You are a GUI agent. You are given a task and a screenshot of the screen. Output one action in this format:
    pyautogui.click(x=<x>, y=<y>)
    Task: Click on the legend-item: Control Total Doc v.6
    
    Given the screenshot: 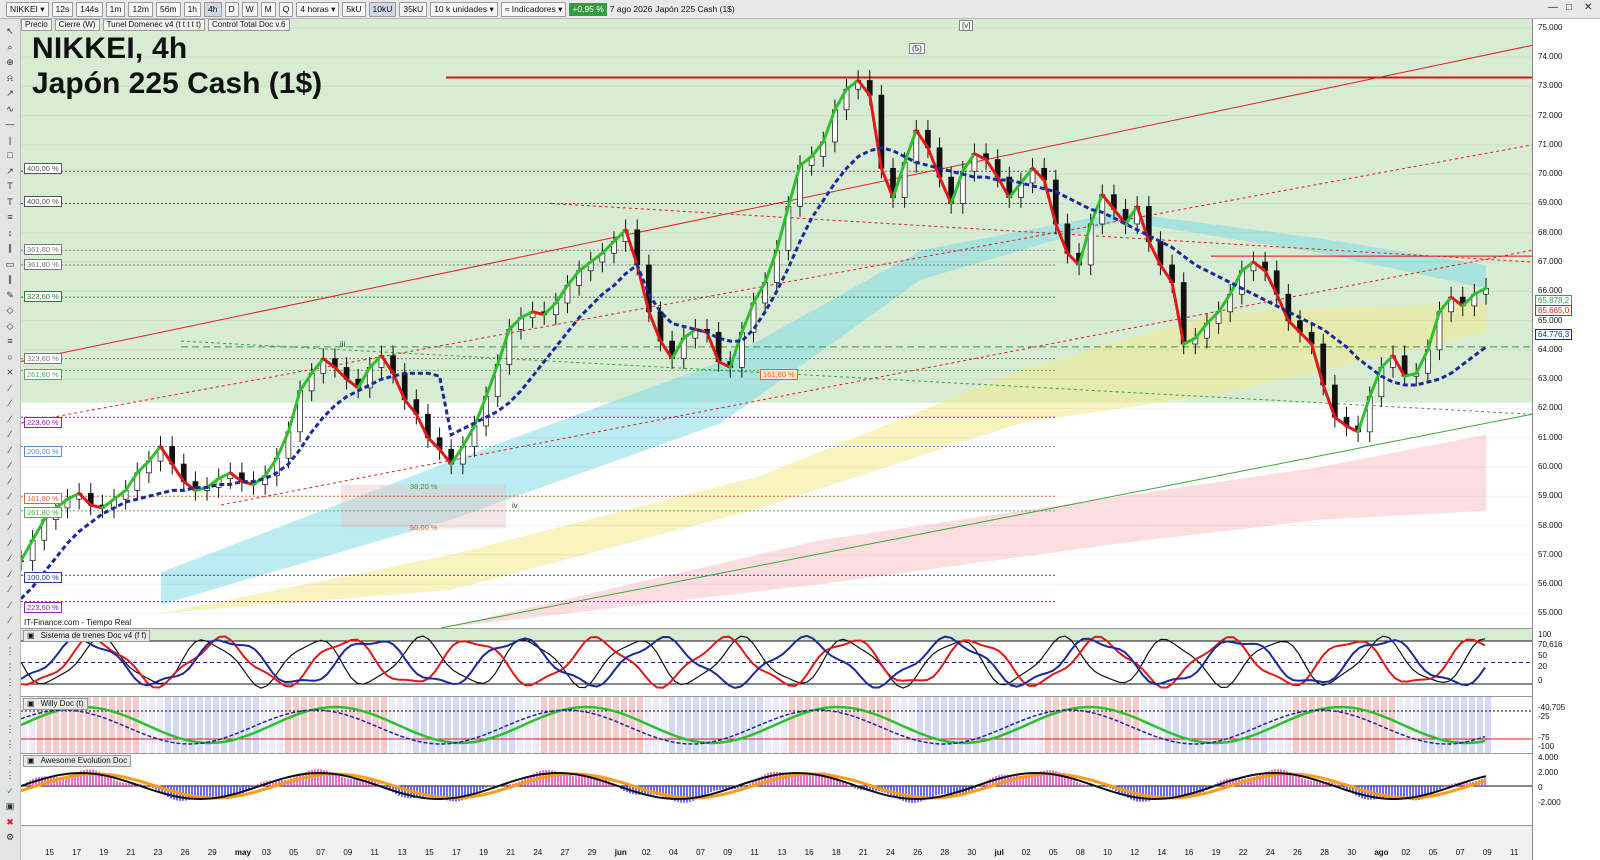 What is the action you would take?
    pyautogui.click(x=248, y=25)
    